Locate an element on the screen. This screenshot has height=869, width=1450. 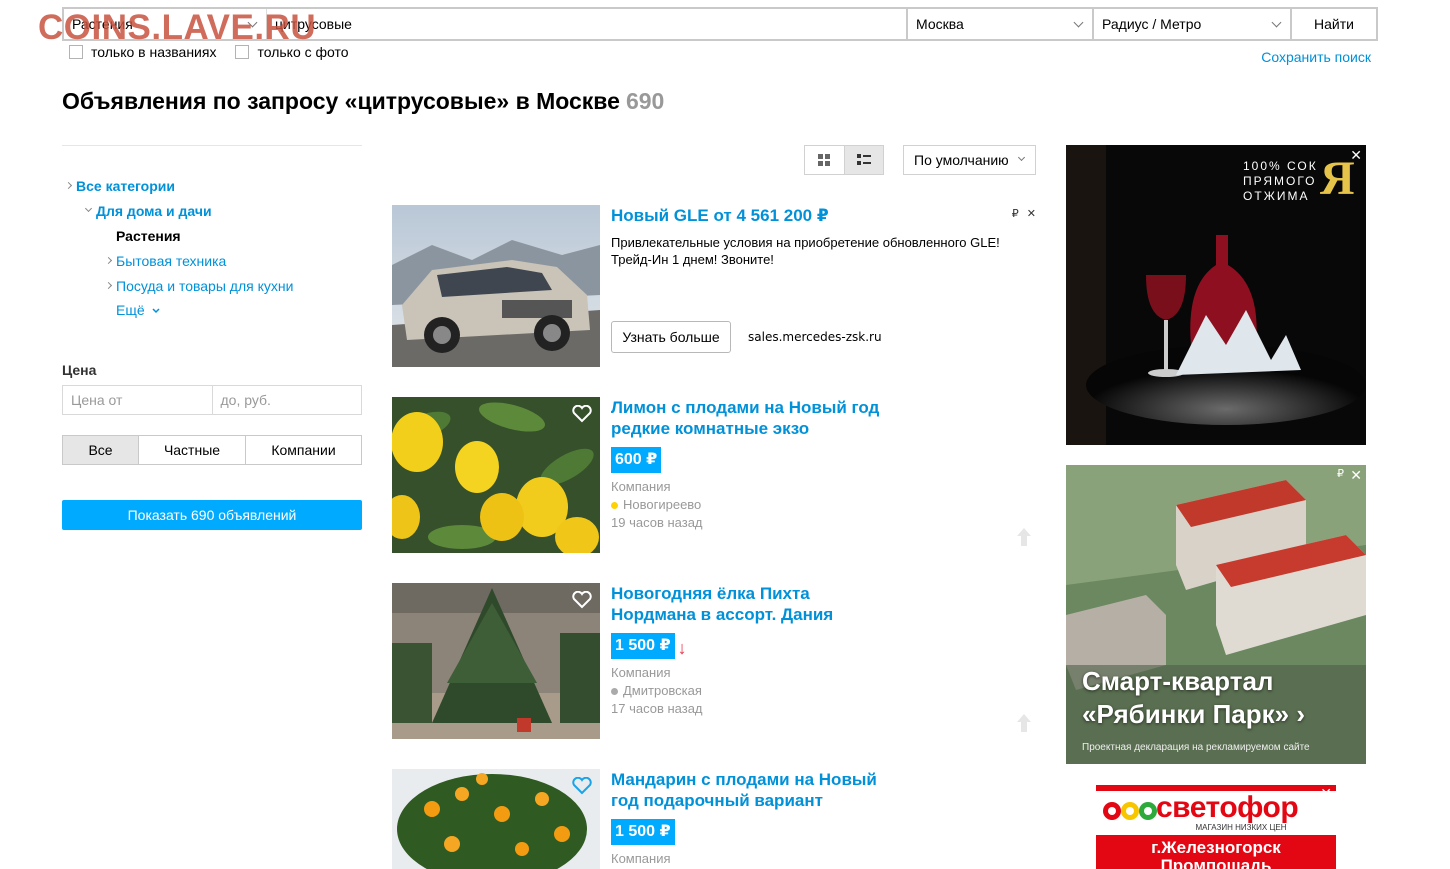
ad-controls: ₽ ✕ is located at coordinates (1024, 213).